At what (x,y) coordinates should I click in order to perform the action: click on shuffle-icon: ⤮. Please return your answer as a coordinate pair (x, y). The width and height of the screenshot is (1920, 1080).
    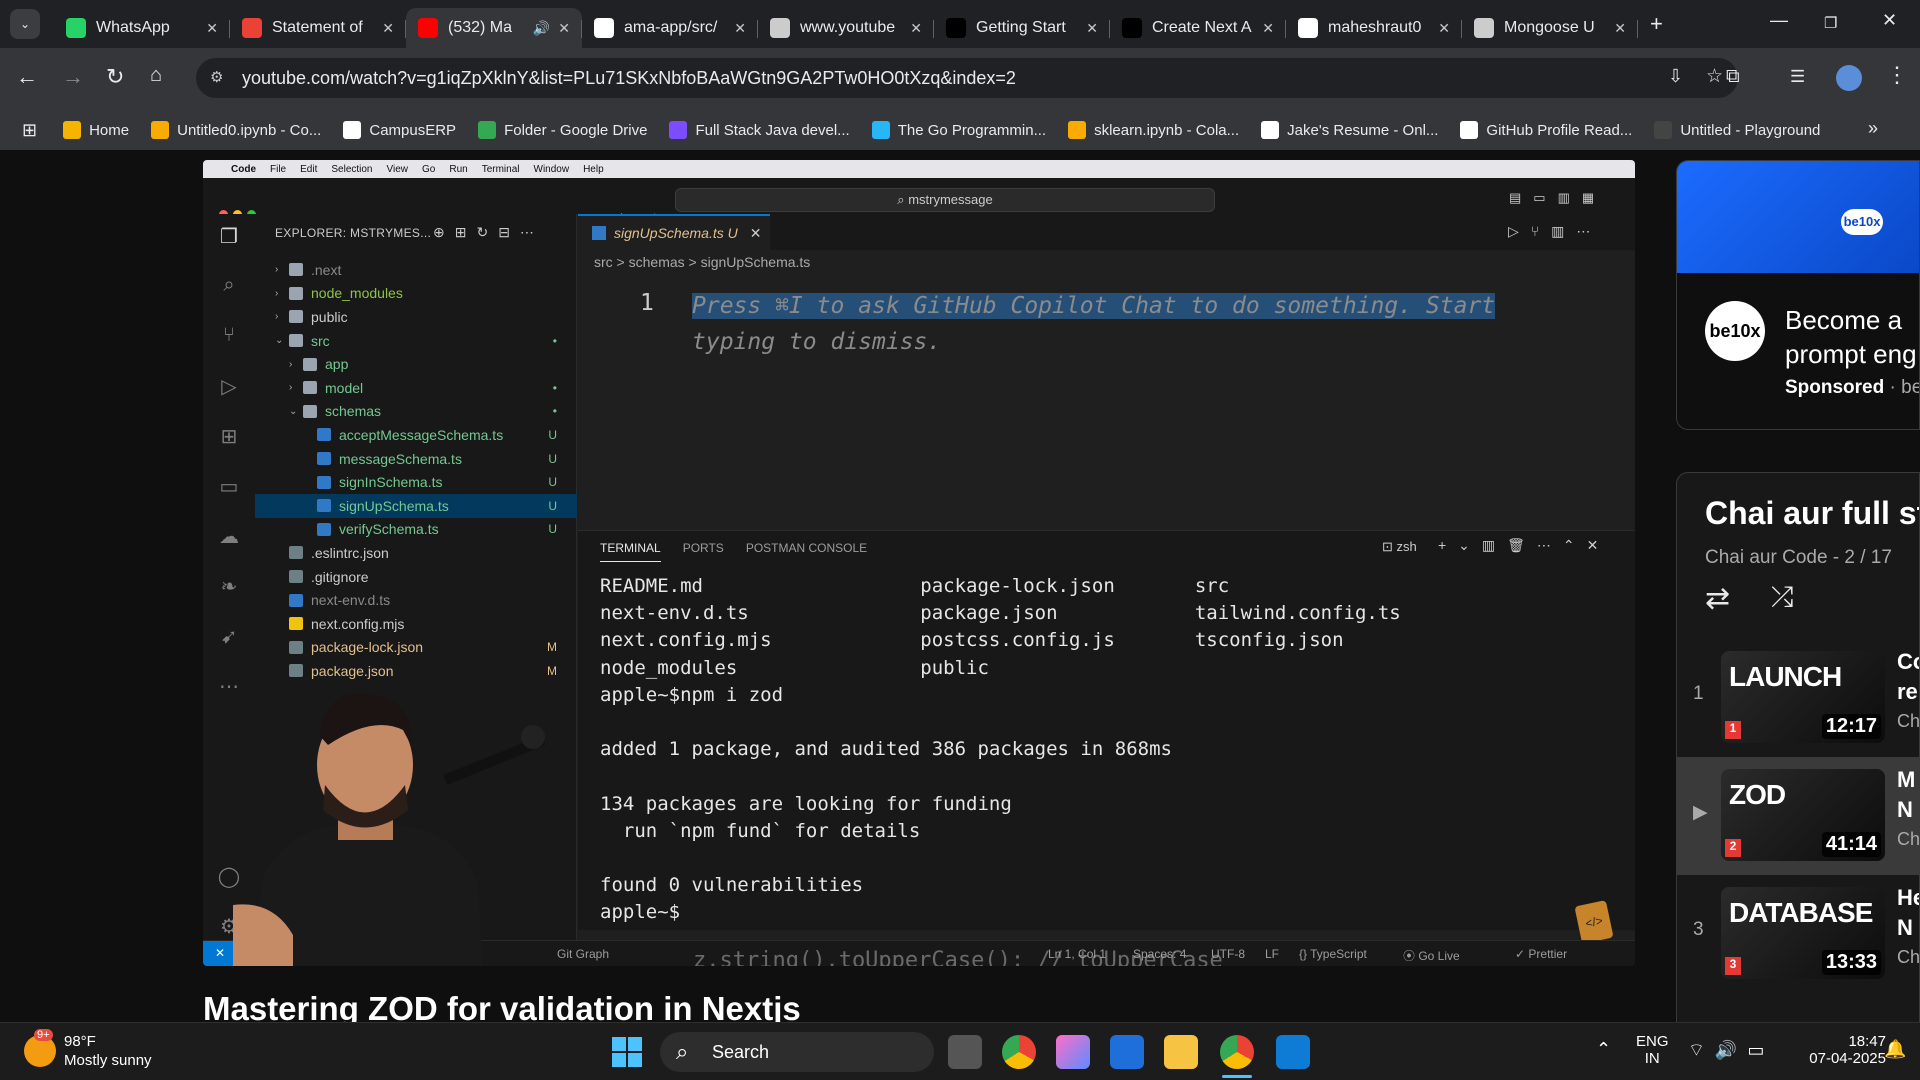
    Looking at the image, I should click on (1782, 597).